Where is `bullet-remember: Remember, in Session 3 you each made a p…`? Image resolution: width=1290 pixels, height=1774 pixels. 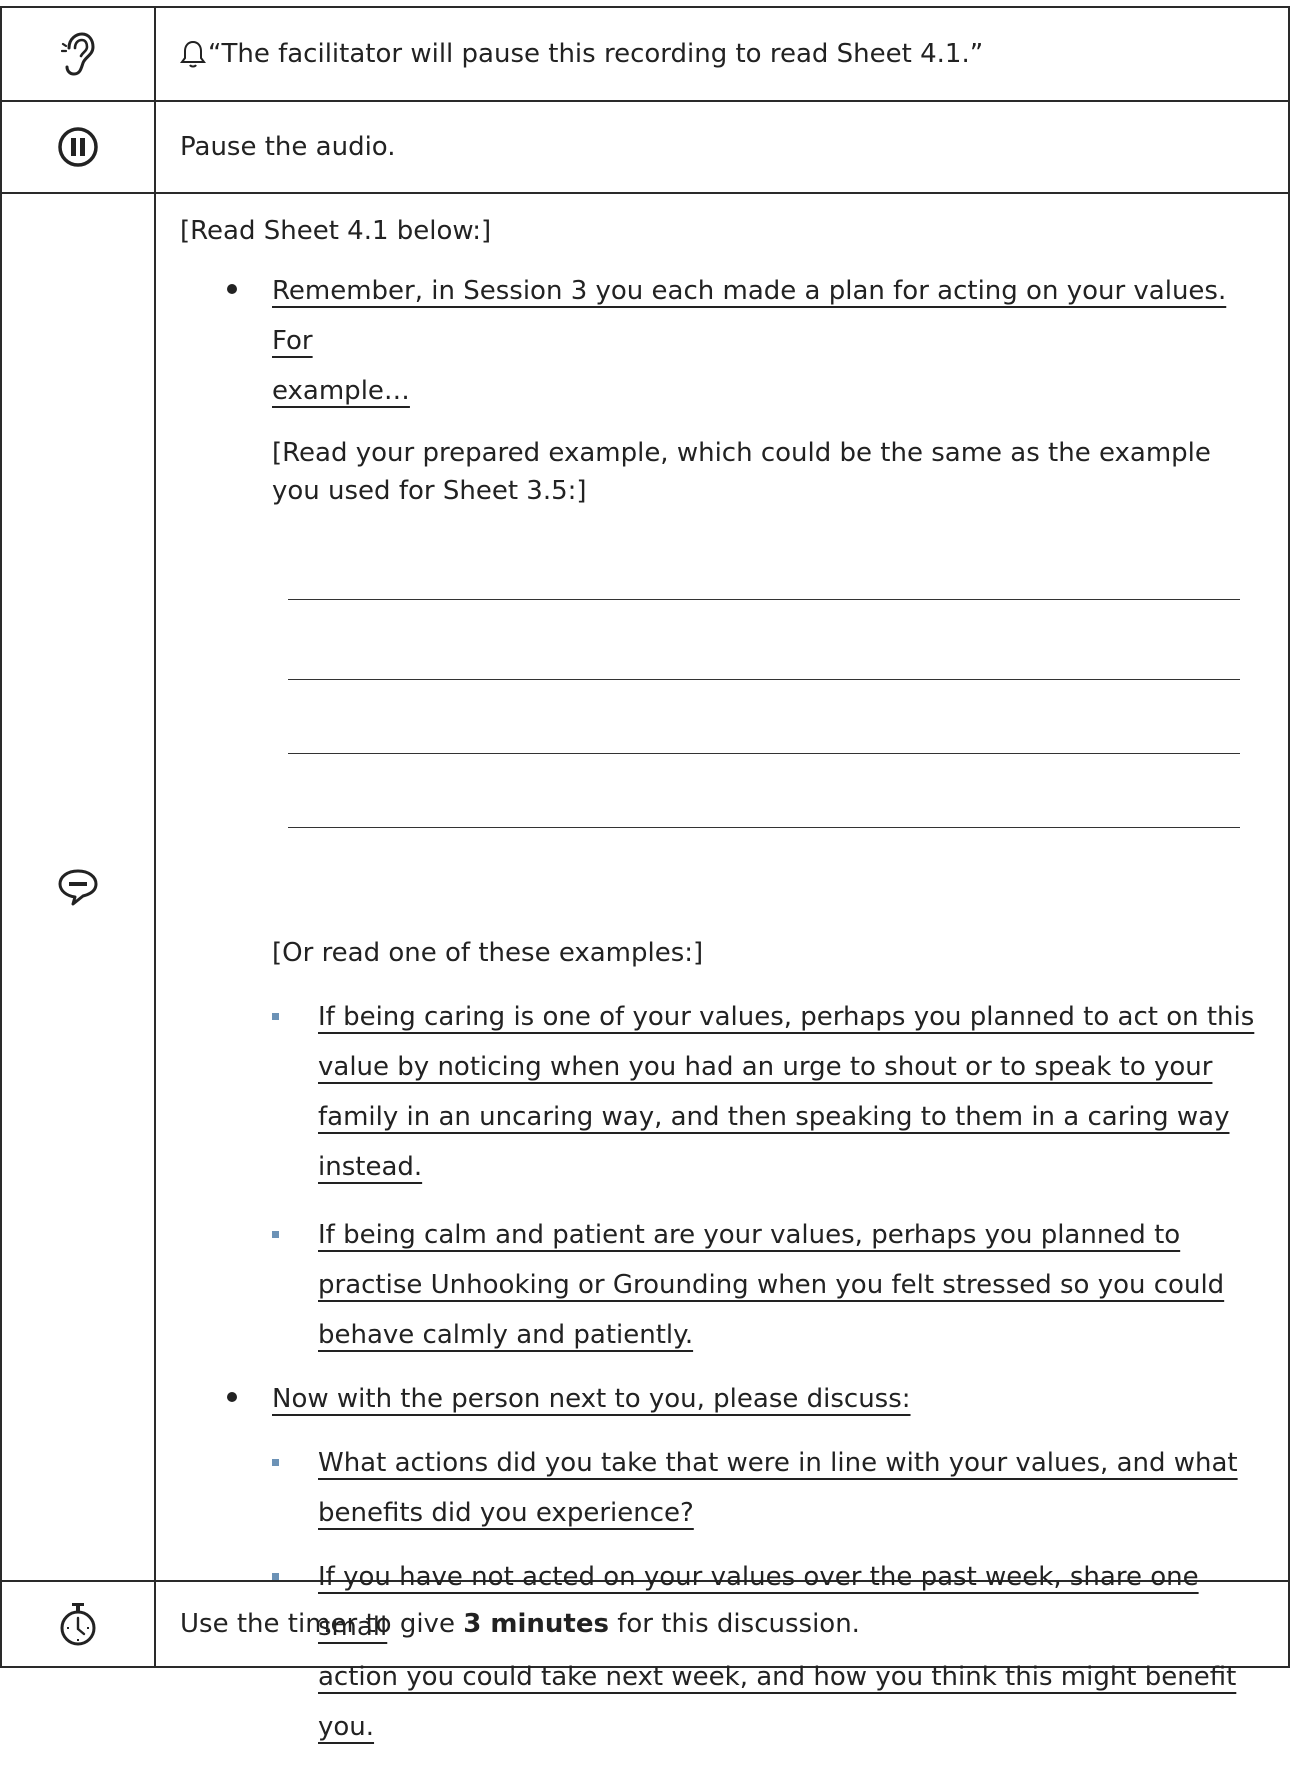
bullet-remember: Remember, in Session 3 you each made a p… is located at coordinates (748, 341).